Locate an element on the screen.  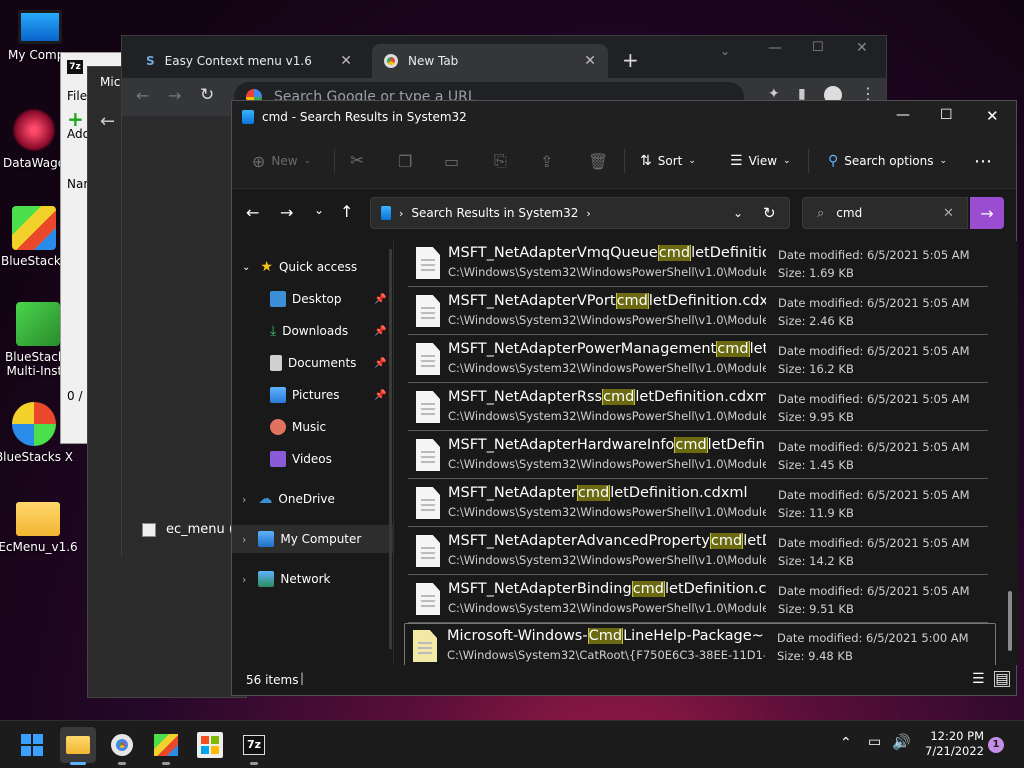
copy-icon: ❐ is located at coordinates (405, 161).